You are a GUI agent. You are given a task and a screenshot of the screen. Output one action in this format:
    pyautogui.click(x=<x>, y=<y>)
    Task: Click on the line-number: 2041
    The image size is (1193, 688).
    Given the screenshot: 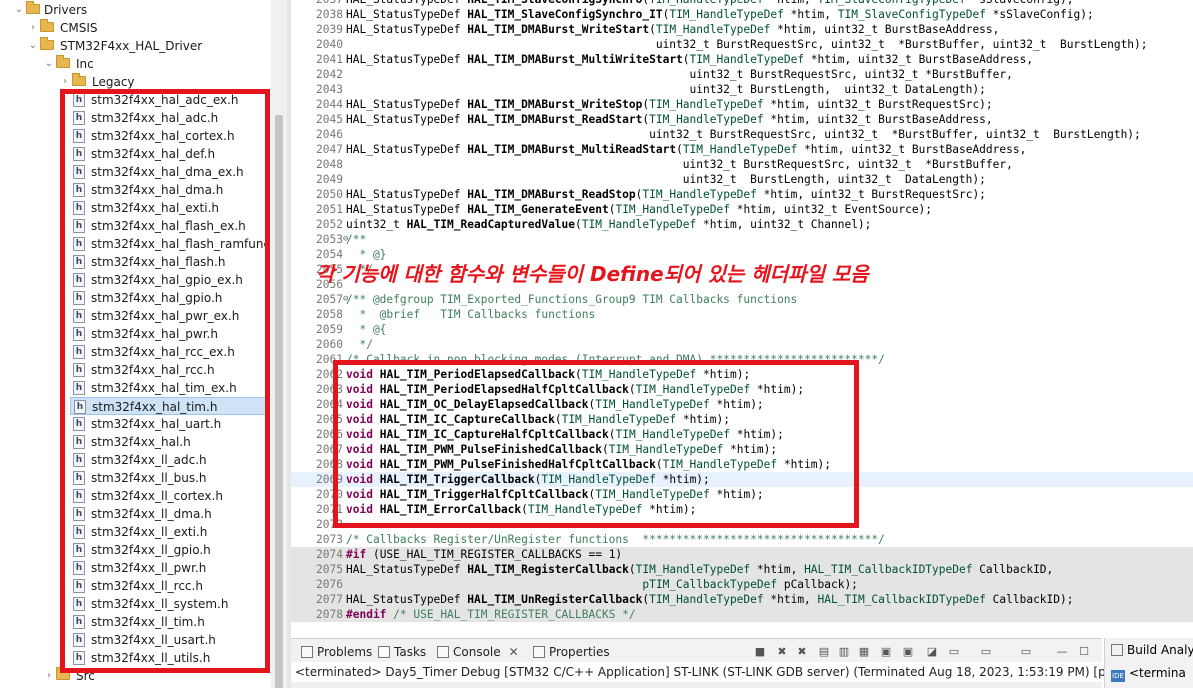 What is the action you would take?
    pyautogui.click(x=329, y=59)
    